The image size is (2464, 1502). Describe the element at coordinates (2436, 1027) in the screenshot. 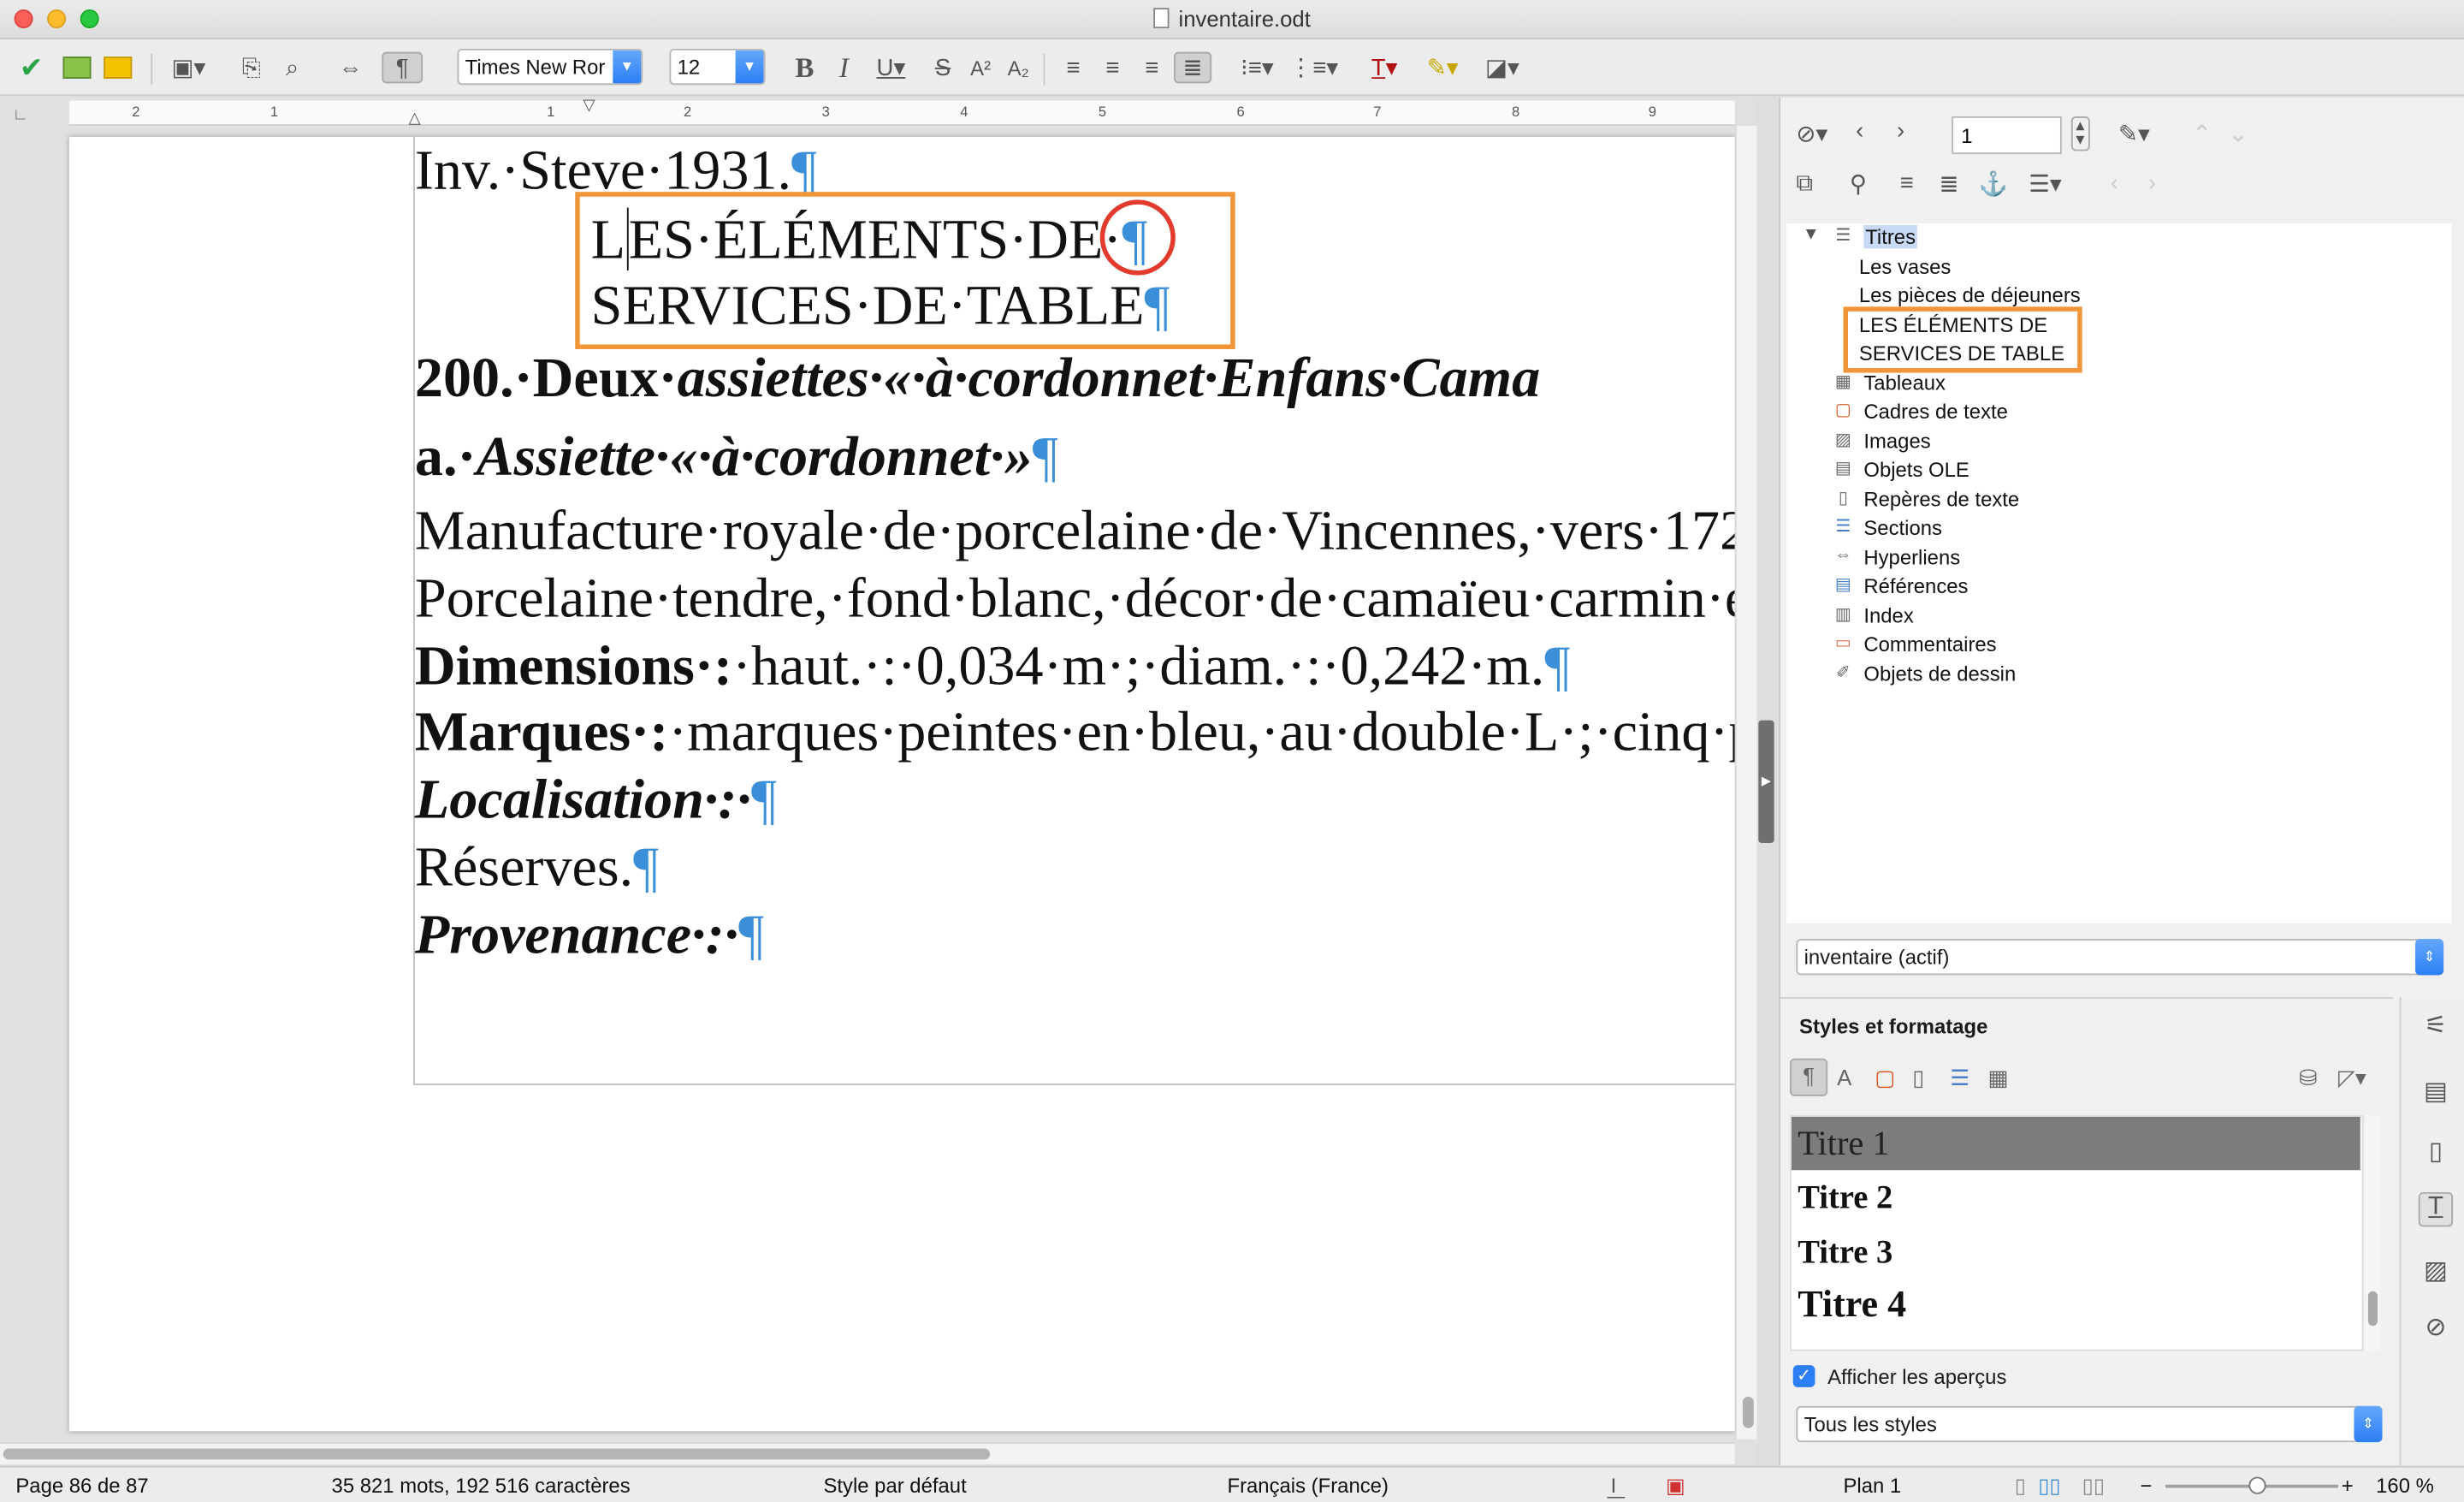

I see `sidebar-settings-icon: ⚟` at that location.